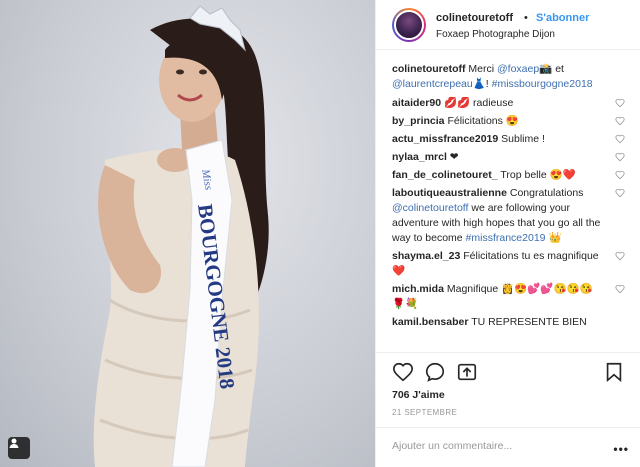 The image size is (640, 467). Describe the element at coordinates (508, 297) in the screenshot. I see `comment-item: mich.mida Magnifique 👸😍💕💕😘😘😘🌹💐` at that location.